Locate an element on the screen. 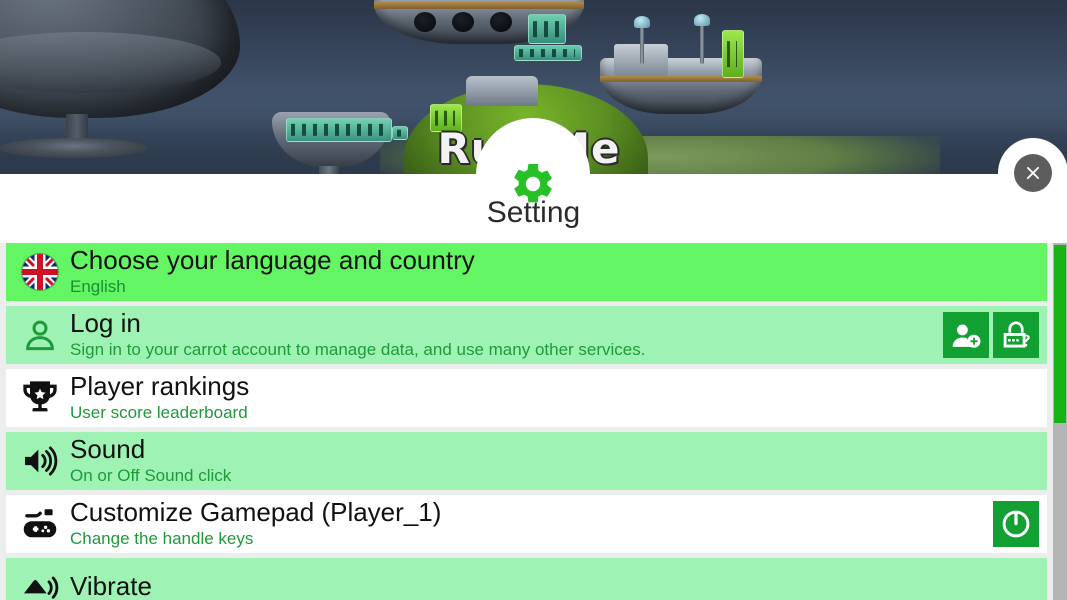 This screenshot has width=1067, height=600. settings-row-subtitle: On or Off Sound click is located at coordinates (151, 475).